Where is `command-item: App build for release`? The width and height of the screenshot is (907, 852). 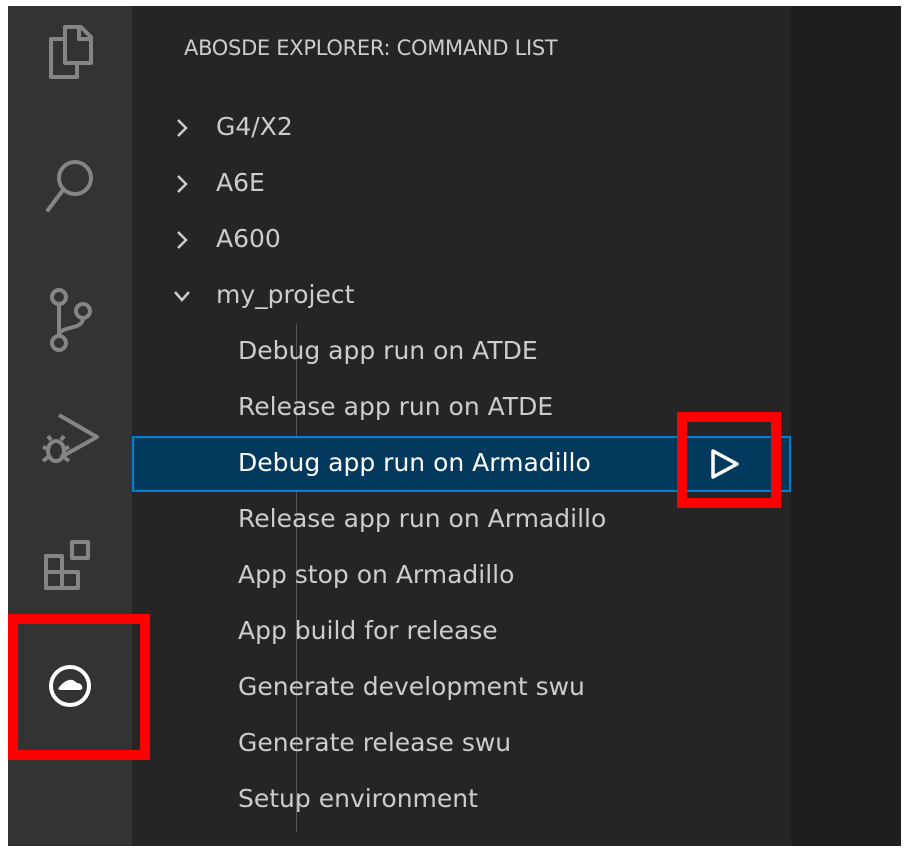 command-item: App build for release is located at coordinates (461, 632).